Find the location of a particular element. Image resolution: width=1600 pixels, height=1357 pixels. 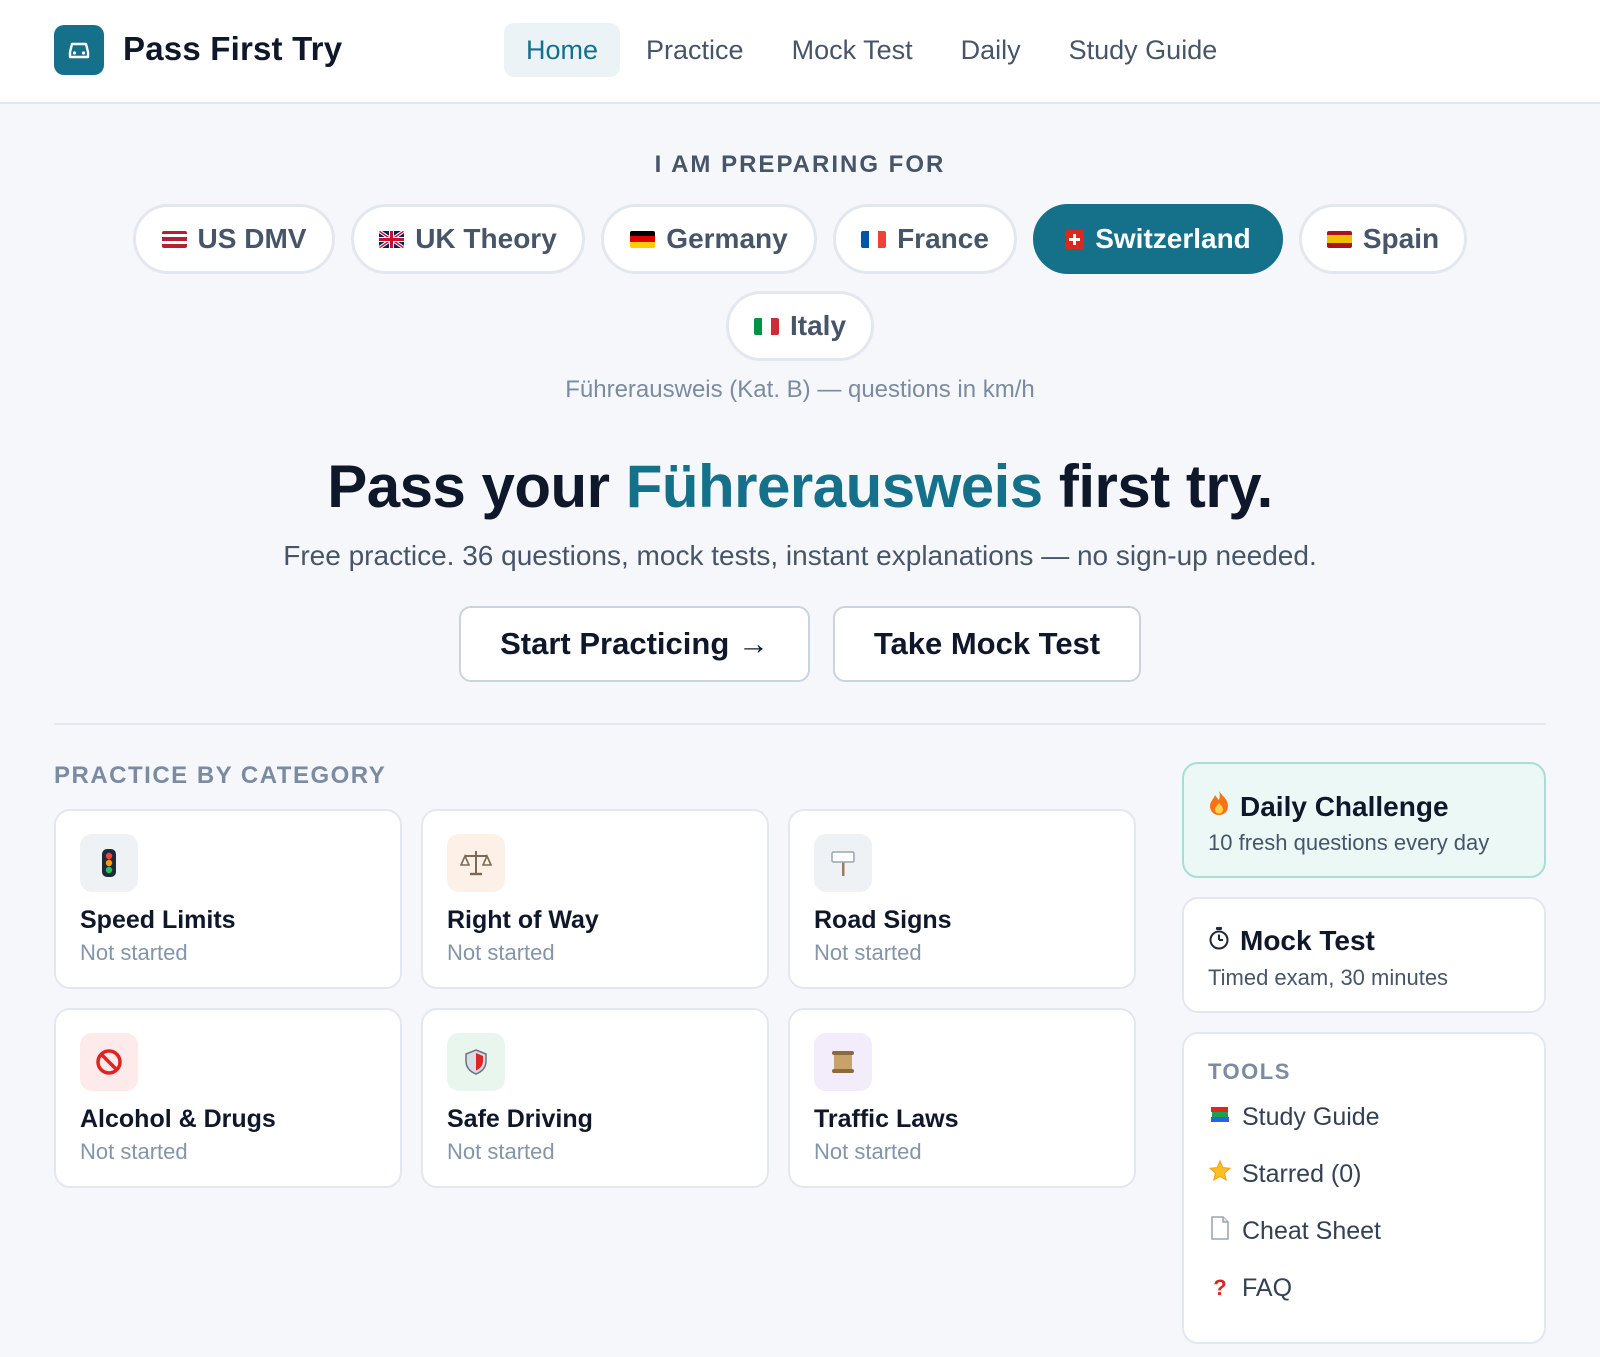

nav-study-guide: Study Guide is located at coordinates (1143, 50).